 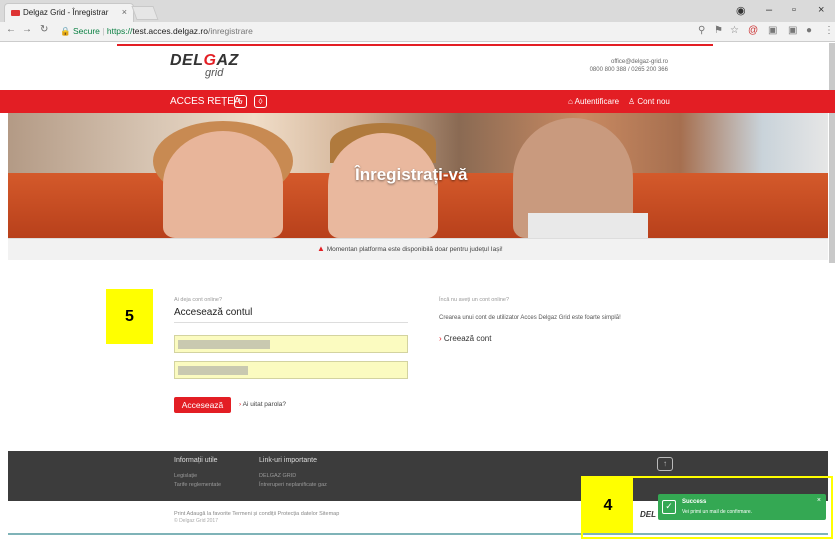 What do you see at coordinates (649, 101) in the screenshot?
I see `signup-link: ♙ Cont nou` at bounding box center [649, 101].